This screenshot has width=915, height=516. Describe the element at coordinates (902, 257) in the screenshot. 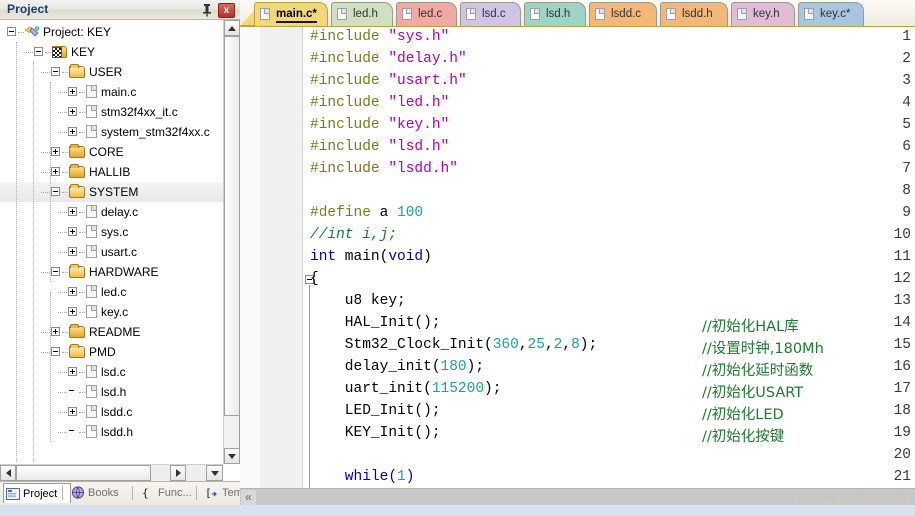

I see `line-number: 11` at that location.